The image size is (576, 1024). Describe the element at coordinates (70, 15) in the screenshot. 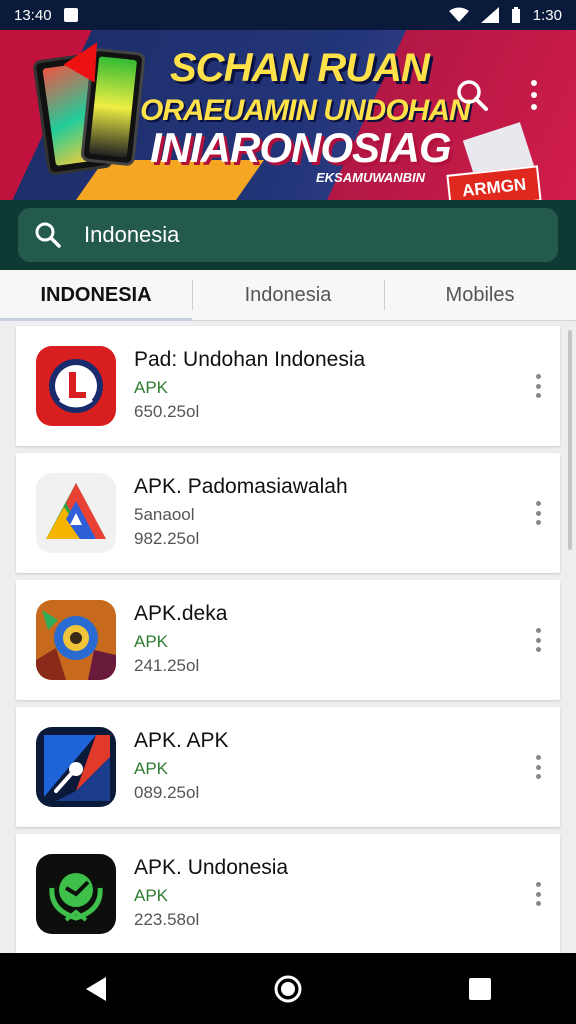

I see `notification-icon` at that location.